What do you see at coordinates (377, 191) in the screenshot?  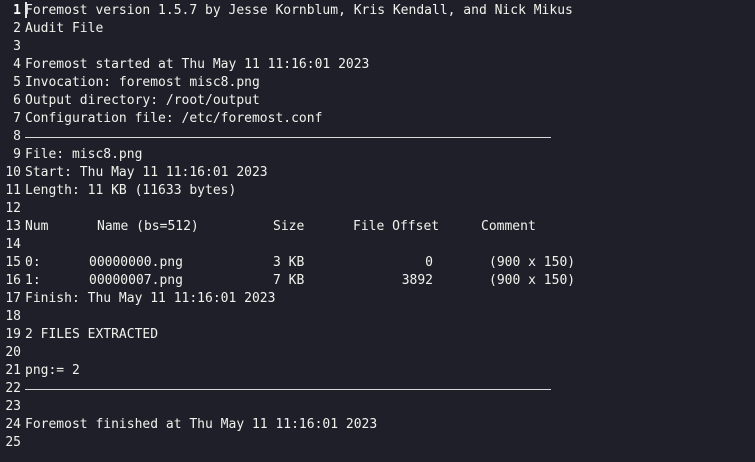 I see `editor-line: 11 Length: 11 KB (11633 bytes)` at bounding box center [377, 191].